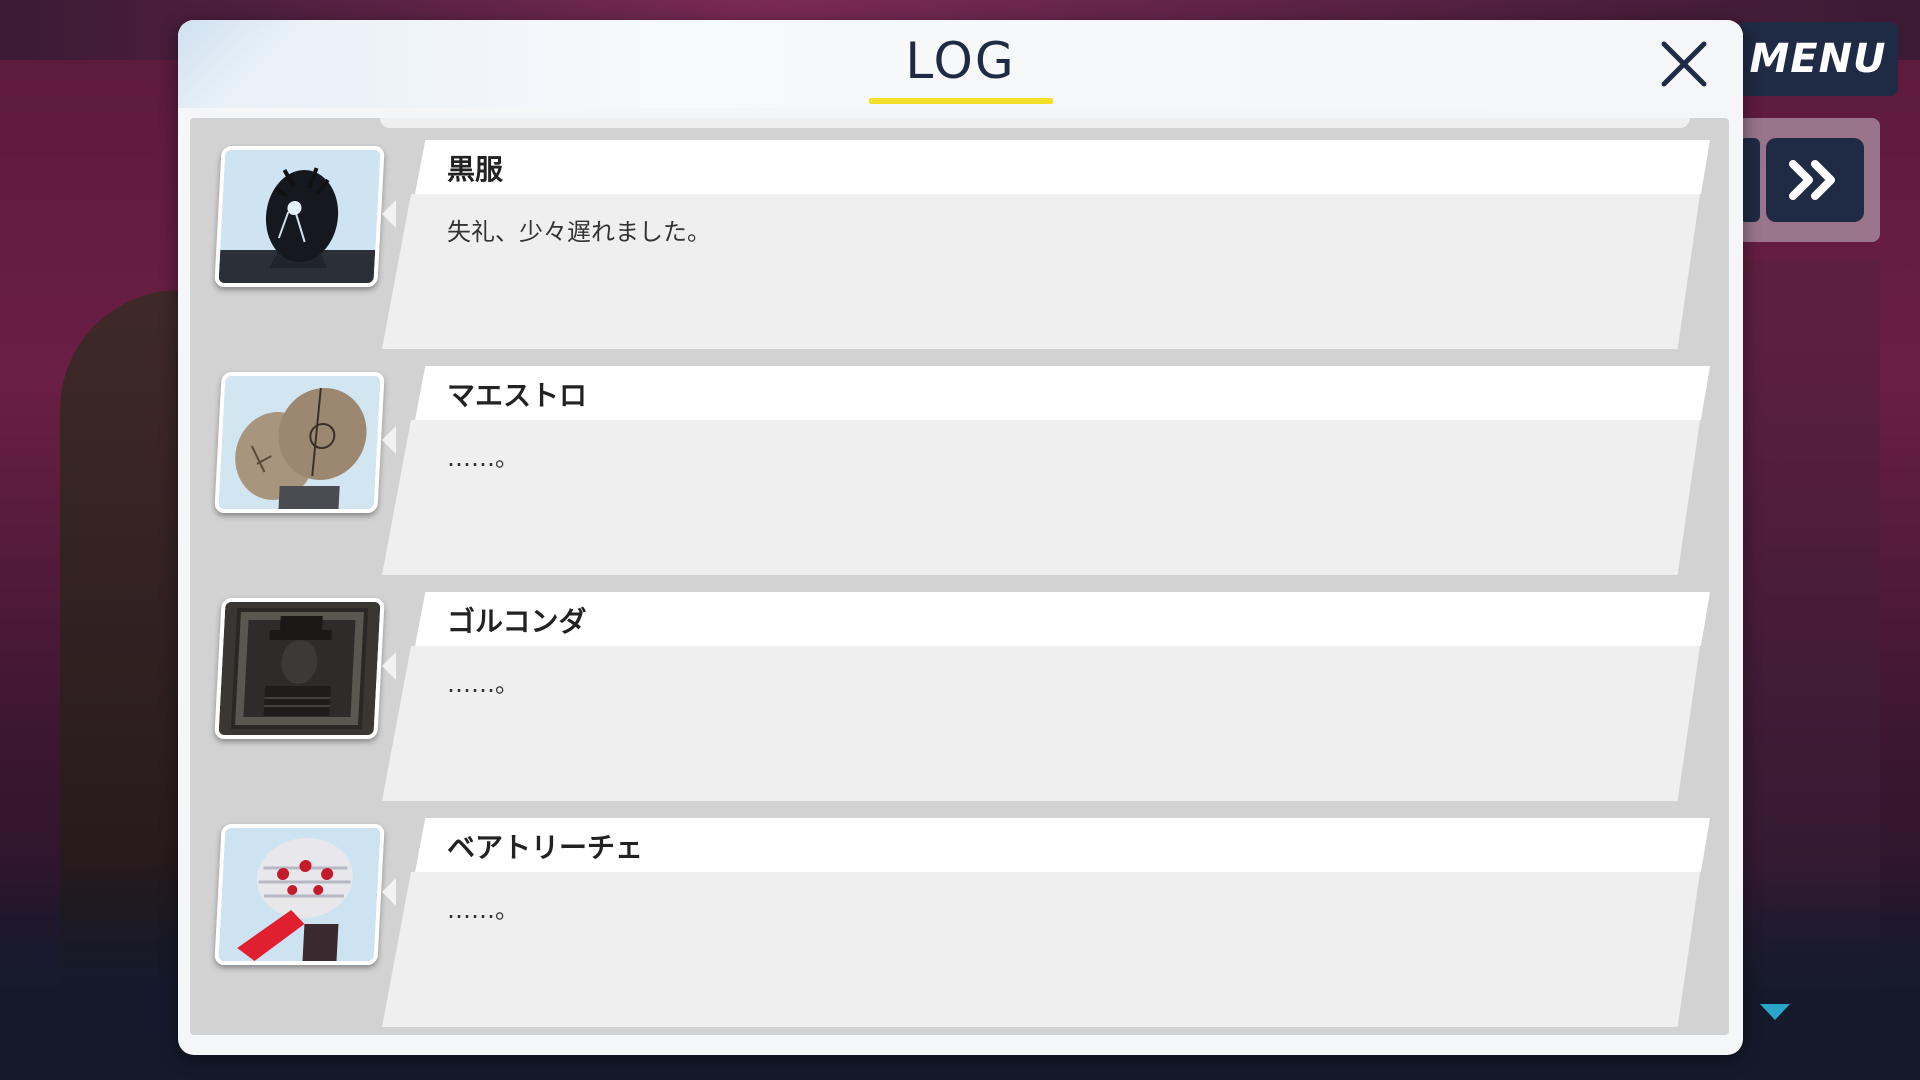 This screenshot has width=1920, height=1080. What do you see at coordinates (545, 847) in the screenshot?
I see `speaker-name: ベアトリーチェ` at bounding box center [545, 847].